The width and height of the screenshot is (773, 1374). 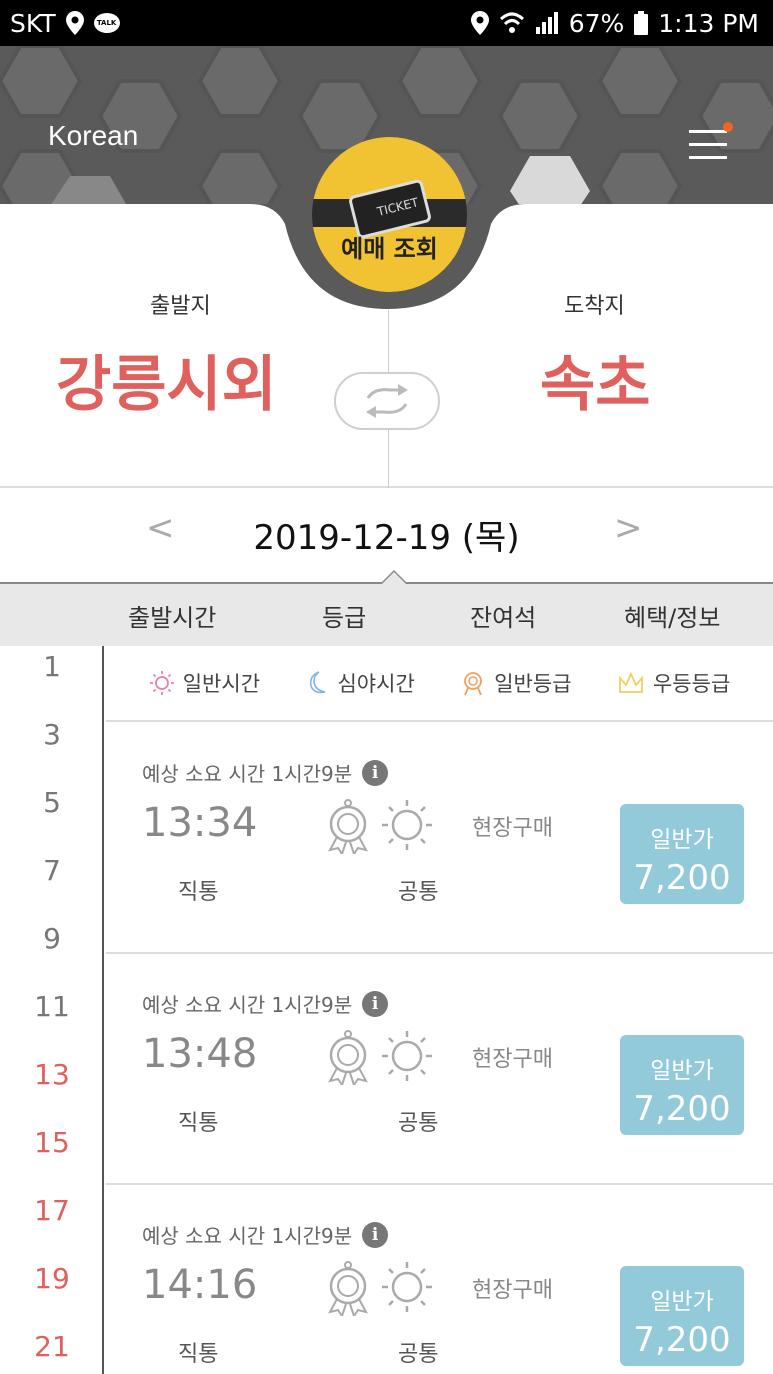 What do you see at coordinates (596, 23) in the screenshot?
I see `battery-percent: 67%` at bounding box center [596, 23].